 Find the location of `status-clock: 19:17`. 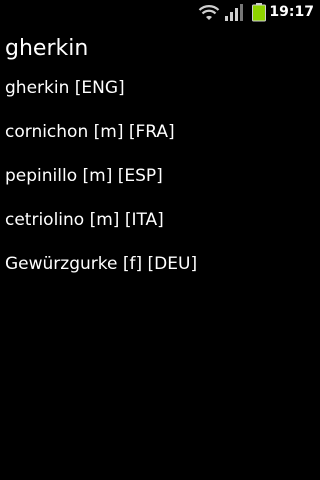

status-clock: 19:17 is located at coordinates (291, 12).